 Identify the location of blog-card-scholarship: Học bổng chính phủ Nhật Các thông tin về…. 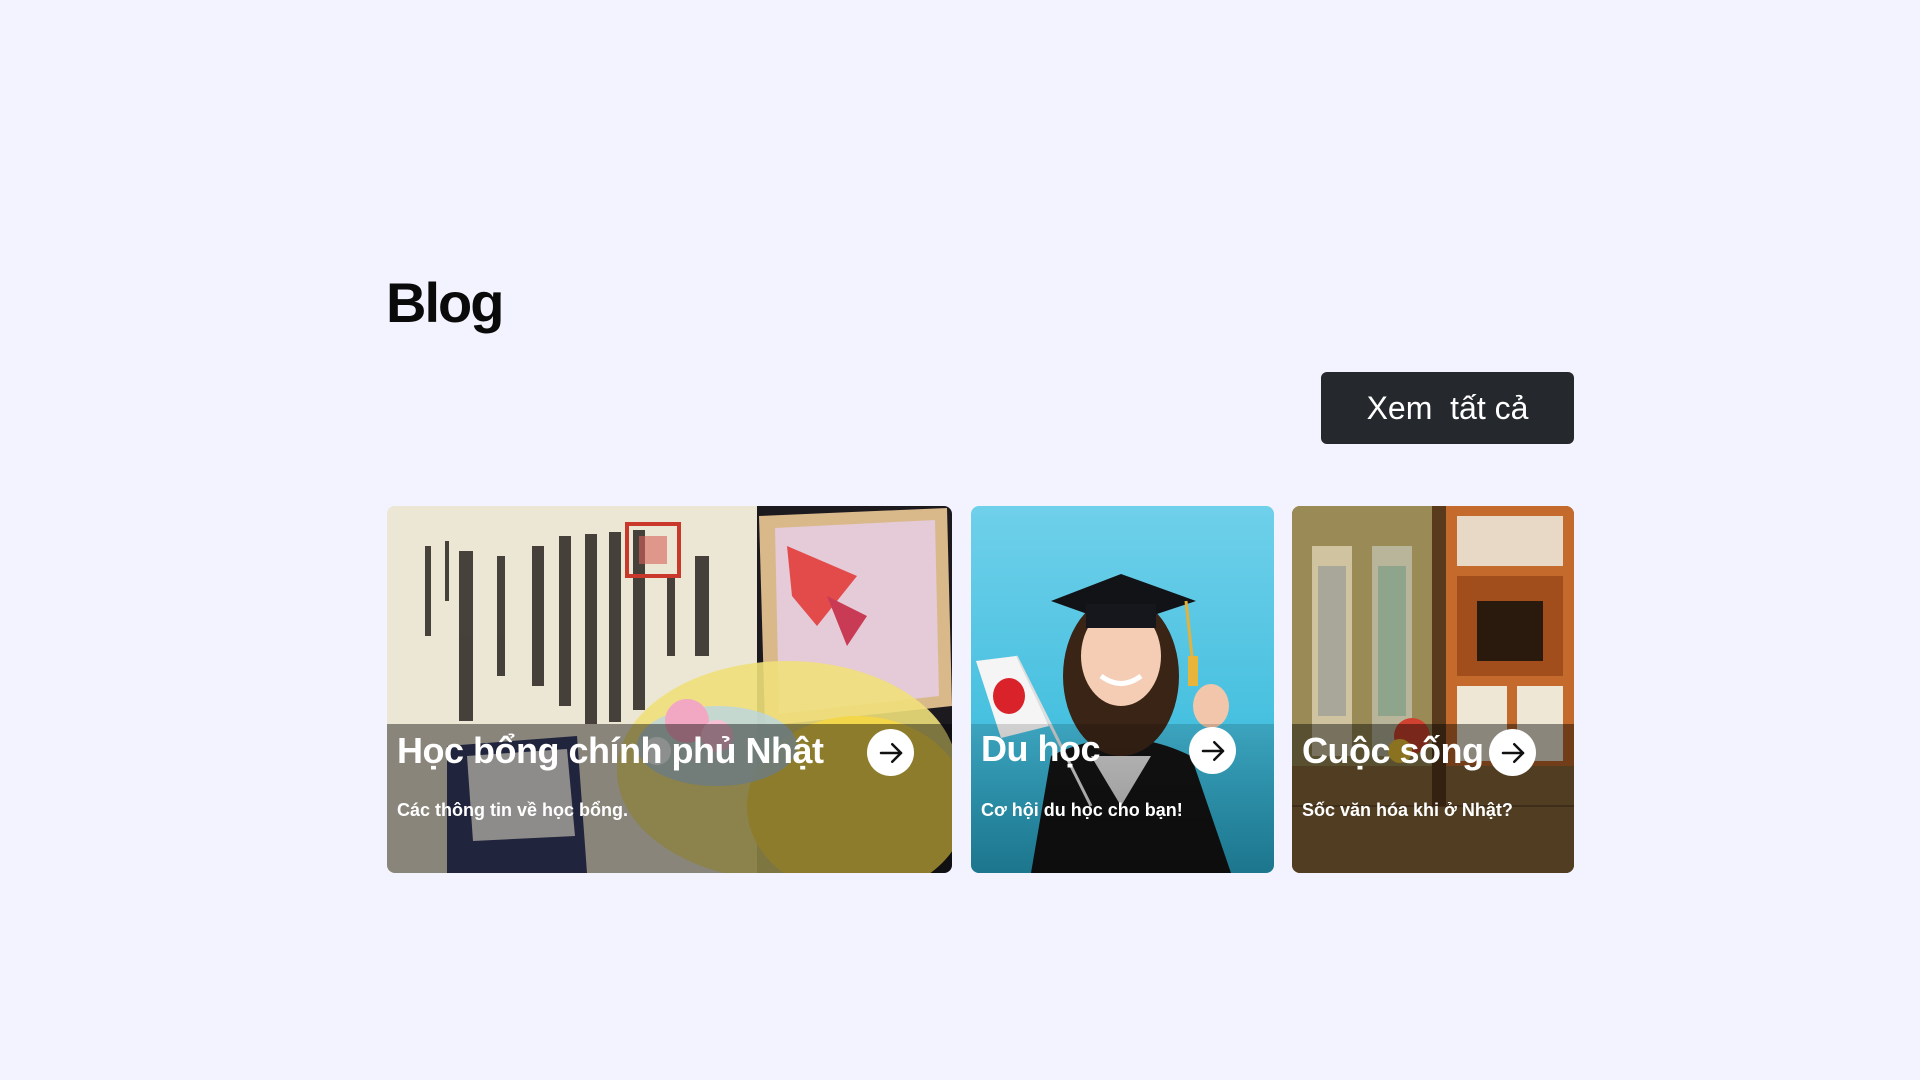
(669, 689).